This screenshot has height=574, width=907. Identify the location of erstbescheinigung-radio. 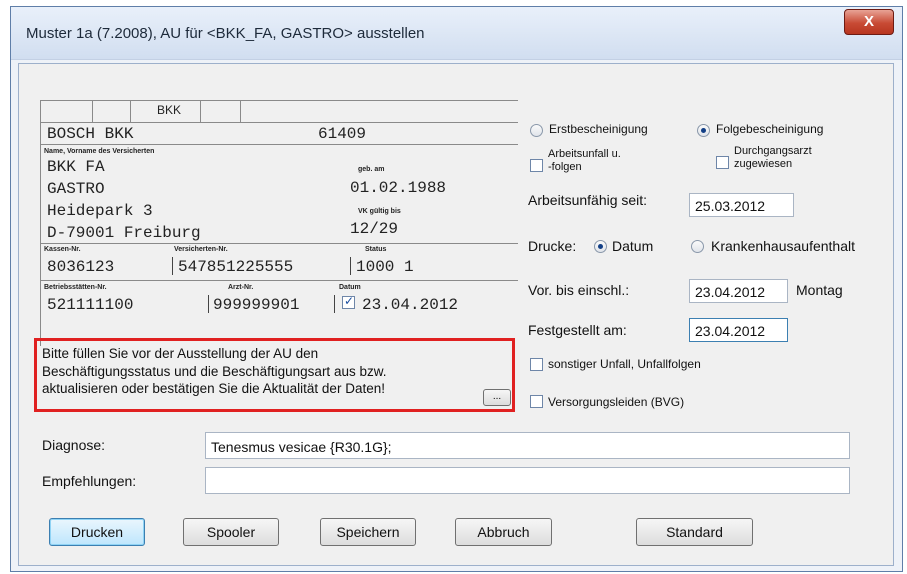
(536, 130).